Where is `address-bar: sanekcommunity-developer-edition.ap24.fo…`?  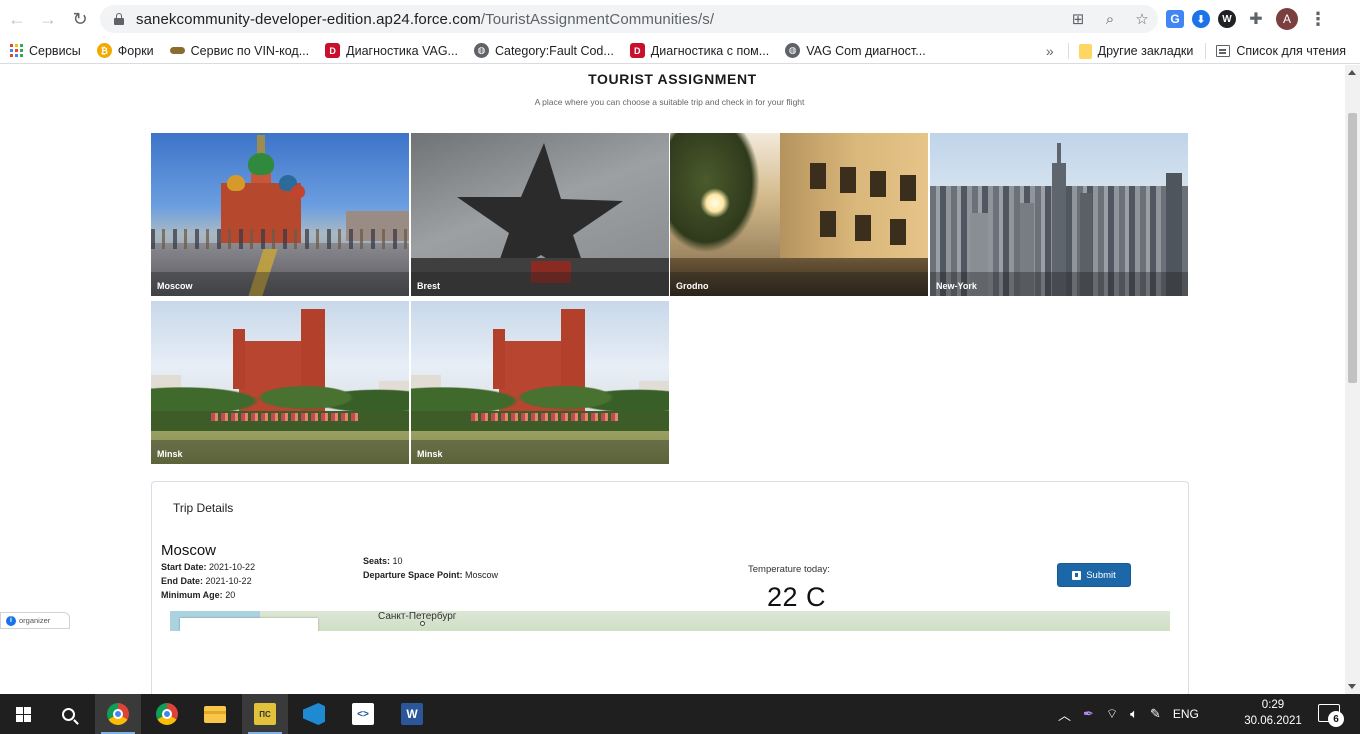
address-bar: sanekcommunity-developer-edition.ap24.fo… is located at coordinates (629, 19).